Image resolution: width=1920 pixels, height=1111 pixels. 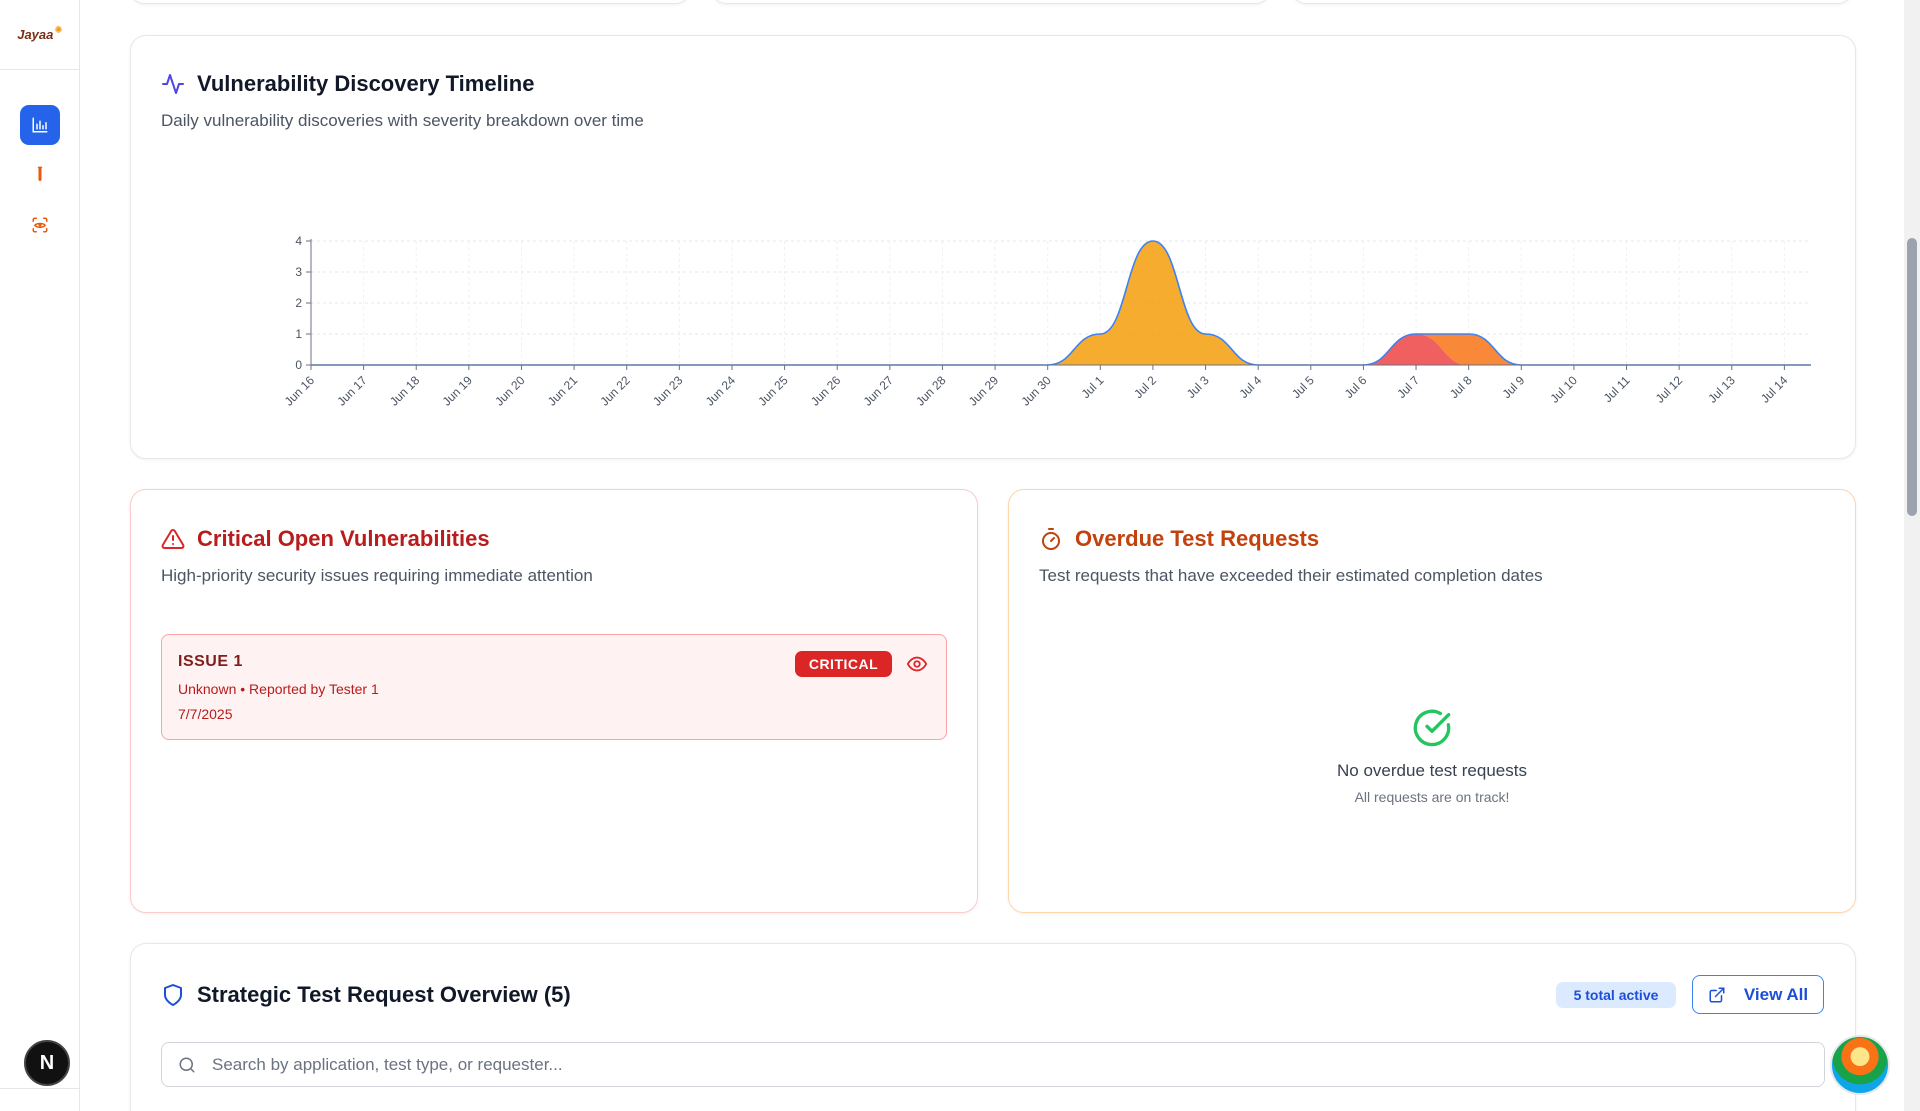 I want to click on overdue-title: Overdue Test Requests, so click(x=1179, y=539).